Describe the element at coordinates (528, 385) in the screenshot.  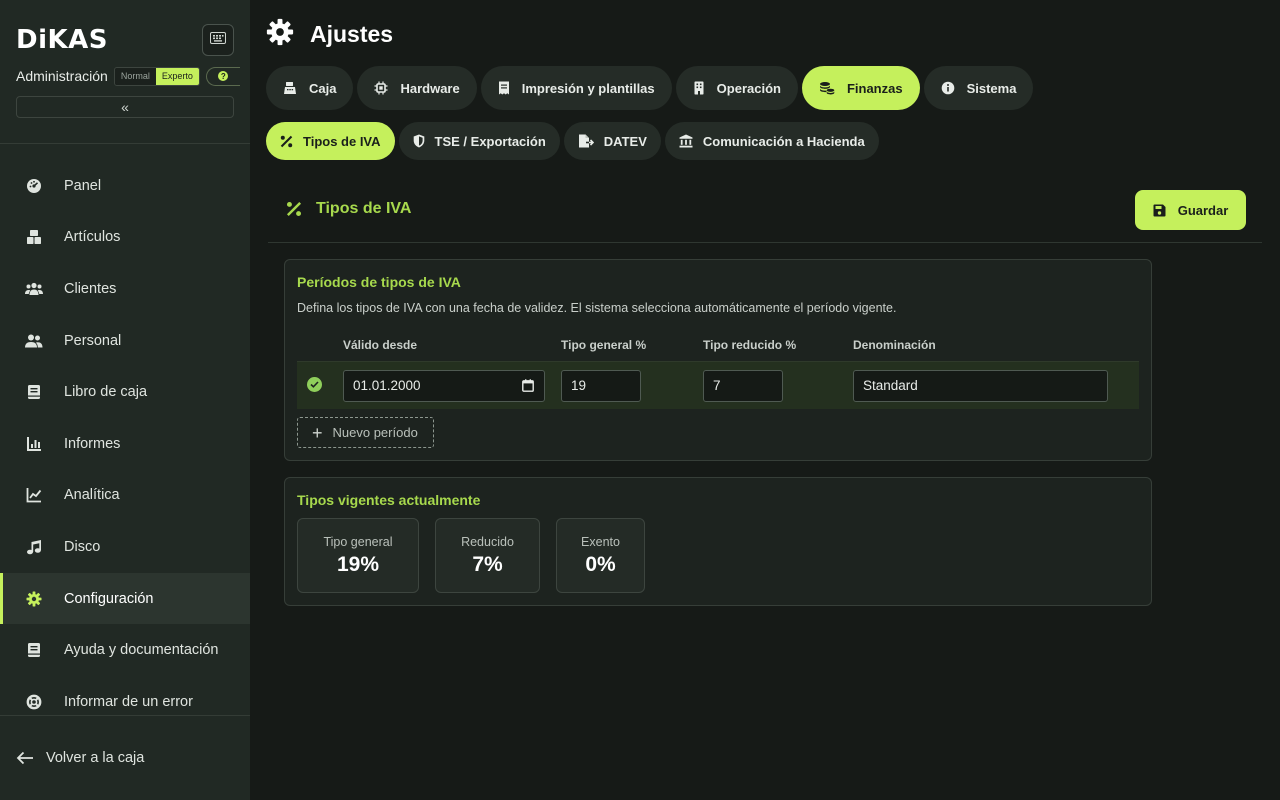
I see `calendar-icon` at that location.